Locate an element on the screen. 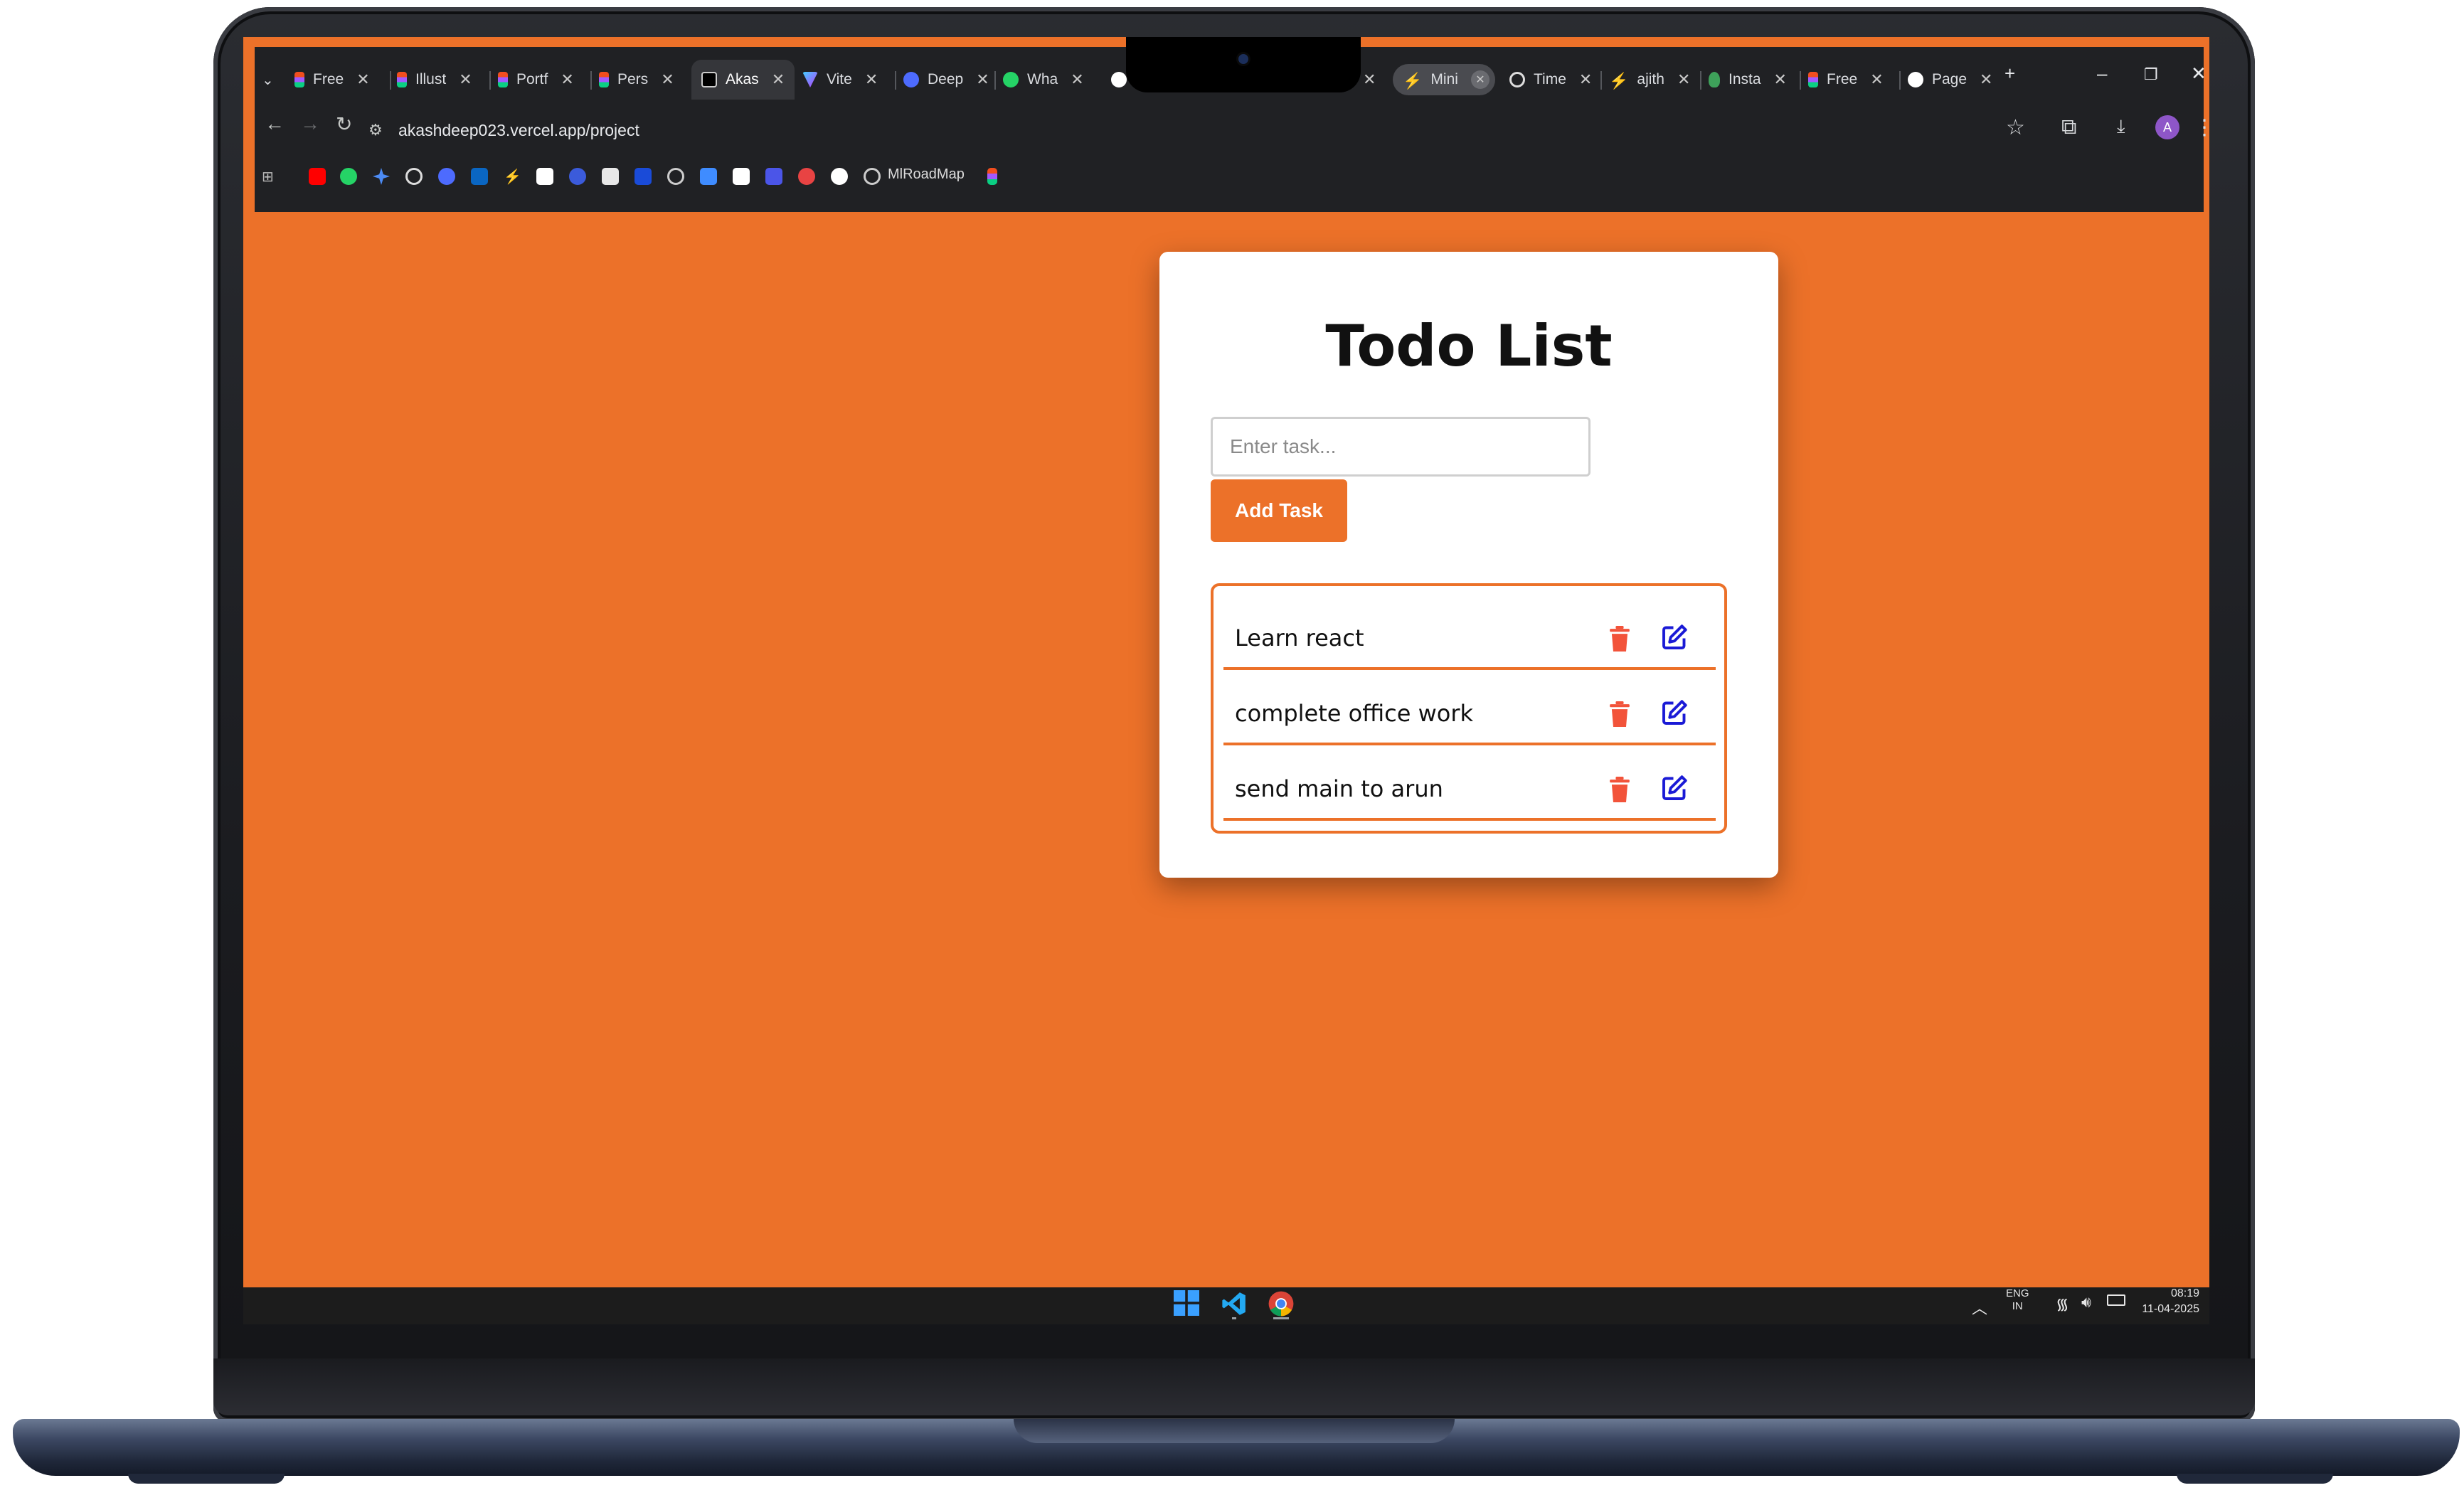 The height and width of the screenshot is (1505, 2464). windows-start-icon is located at coordinates (1186, 1303).